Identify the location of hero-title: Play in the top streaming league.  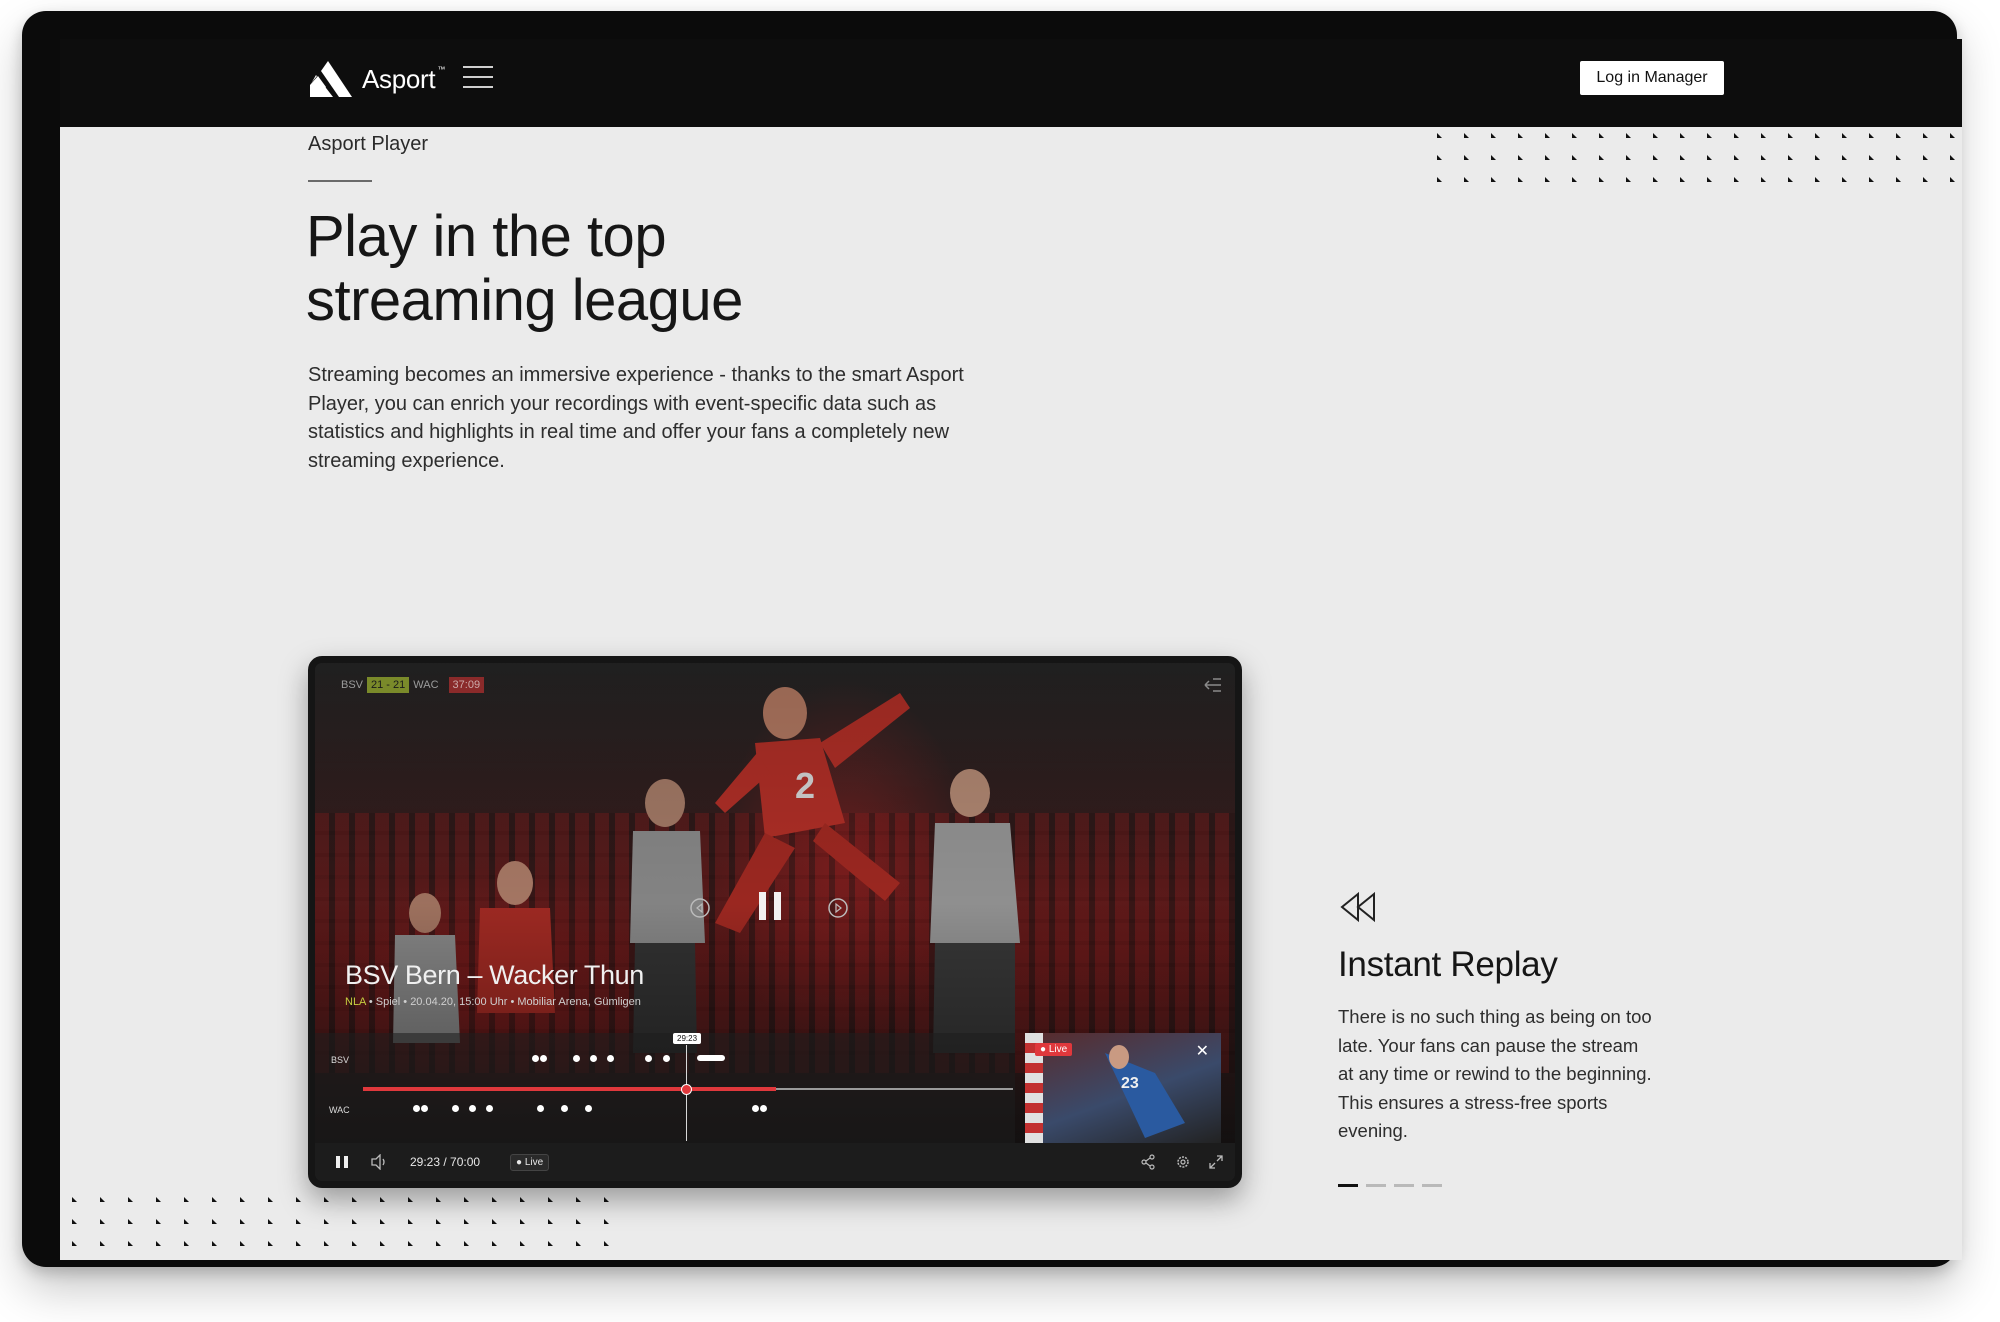
(656, 269).